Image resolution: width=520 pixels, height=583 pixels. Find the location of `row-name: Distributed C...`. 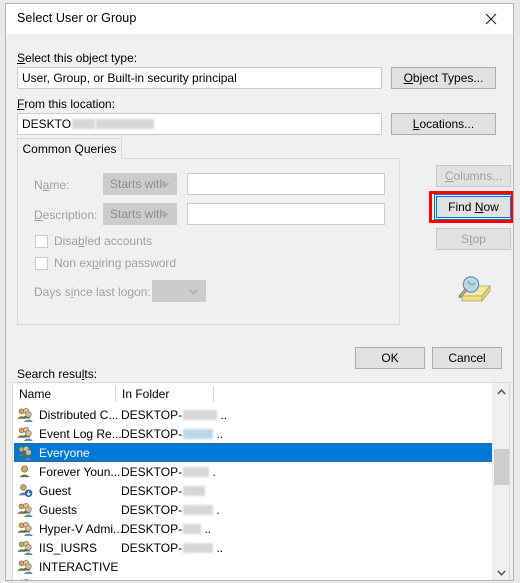

row-name: Distributed C... is located at coordinates (79, 414).